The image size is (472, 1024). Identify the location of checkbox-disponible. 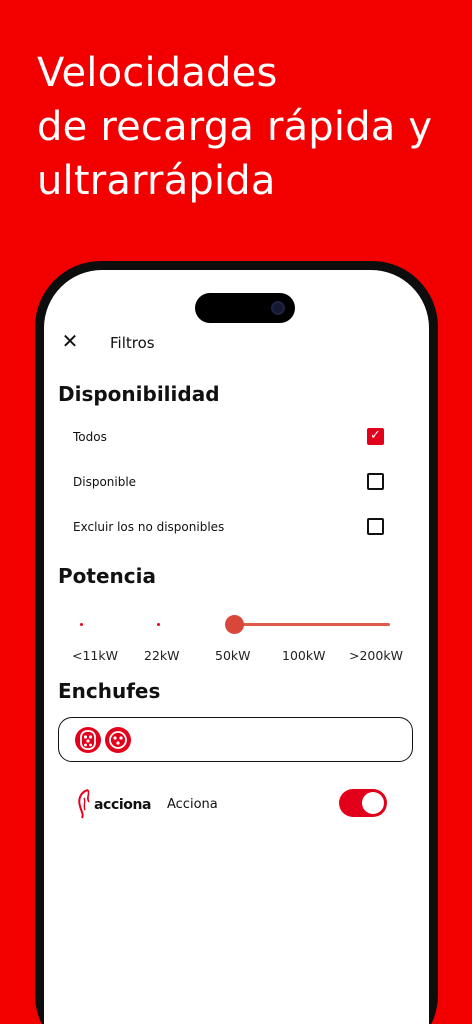
(375, 481).